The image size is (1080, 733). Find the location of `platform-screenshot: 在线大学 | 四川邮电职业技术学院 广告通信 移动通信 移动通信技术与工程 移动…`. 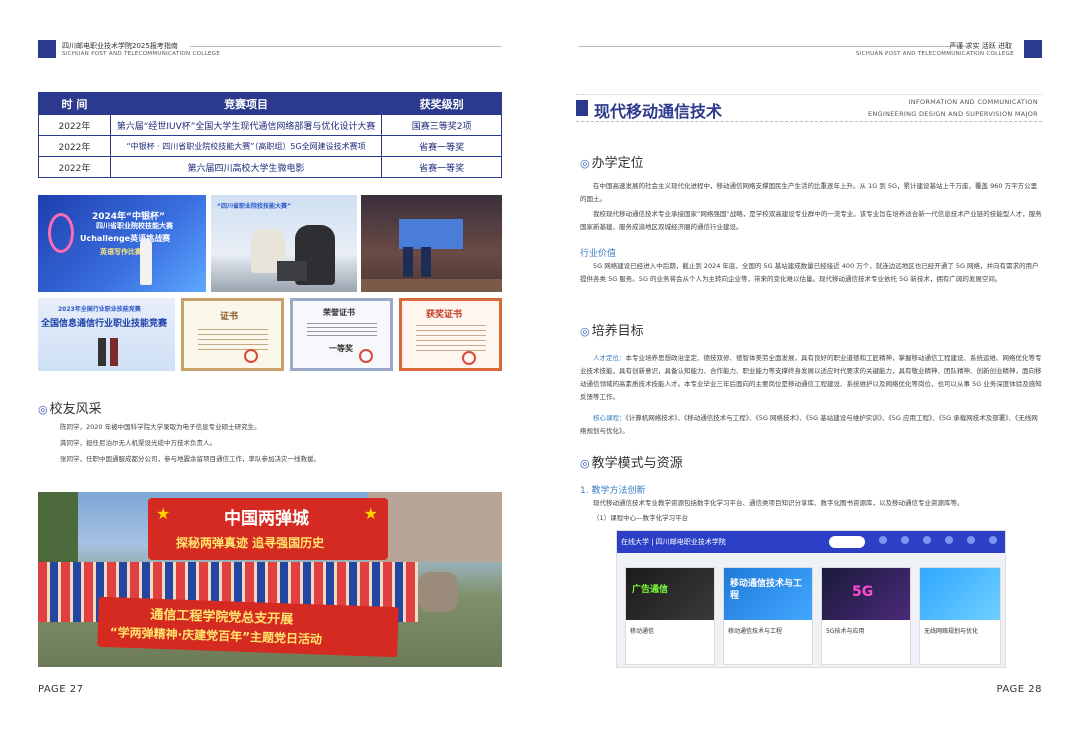

platform-screenshot: 在线大学 | 四川邮电职业技术学院 广告通信 移动通信 移动通信技术与工程 移动… is located at coordinates (811, 599).